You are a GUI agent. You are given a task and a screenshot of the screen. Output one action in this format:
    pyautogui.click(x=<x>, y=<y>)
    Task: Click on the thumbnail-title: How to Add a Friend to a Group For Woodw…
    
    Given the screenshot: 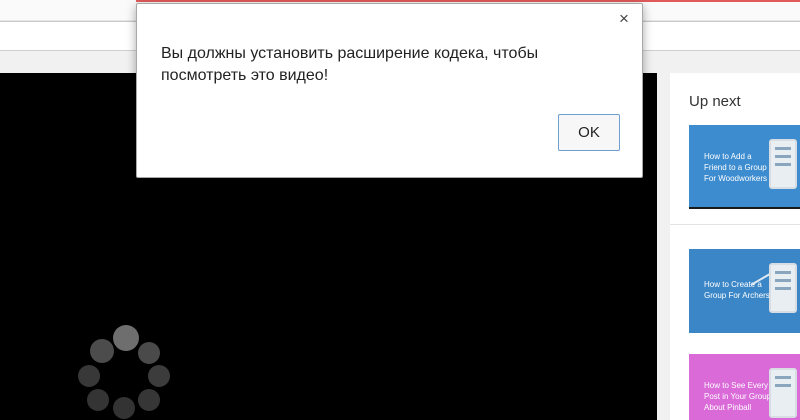 What is the action you would take?
    pyautogui.click(x=735, y=167)
    